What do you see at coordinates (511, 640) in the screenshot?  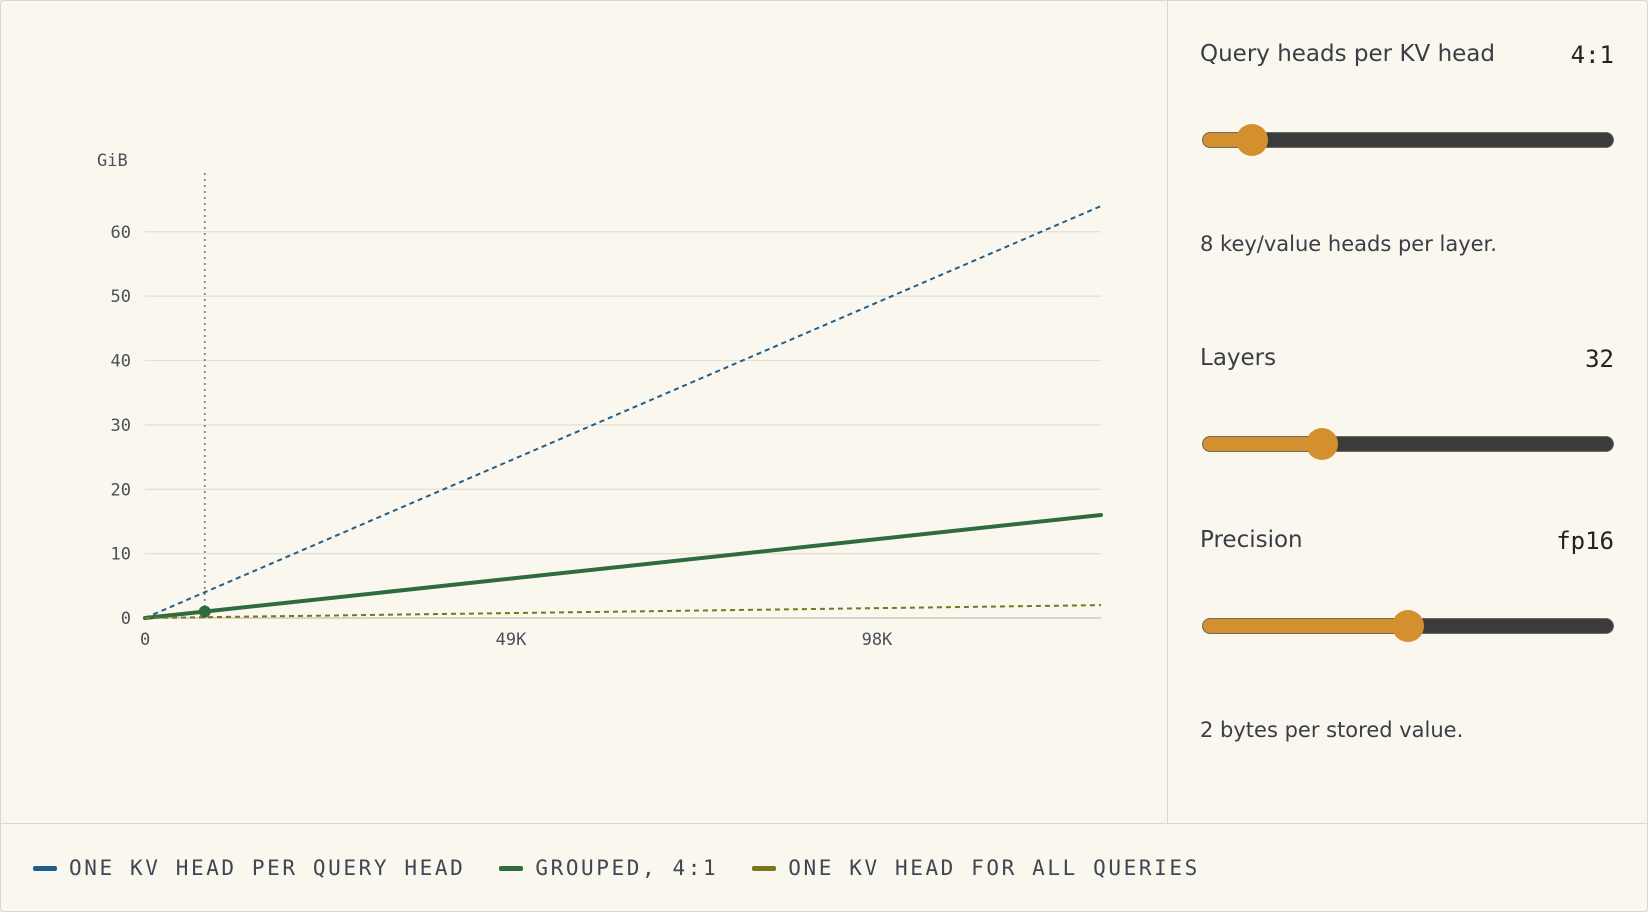 I see `x-tick-label: 49K` at bounding box center [511, 640].